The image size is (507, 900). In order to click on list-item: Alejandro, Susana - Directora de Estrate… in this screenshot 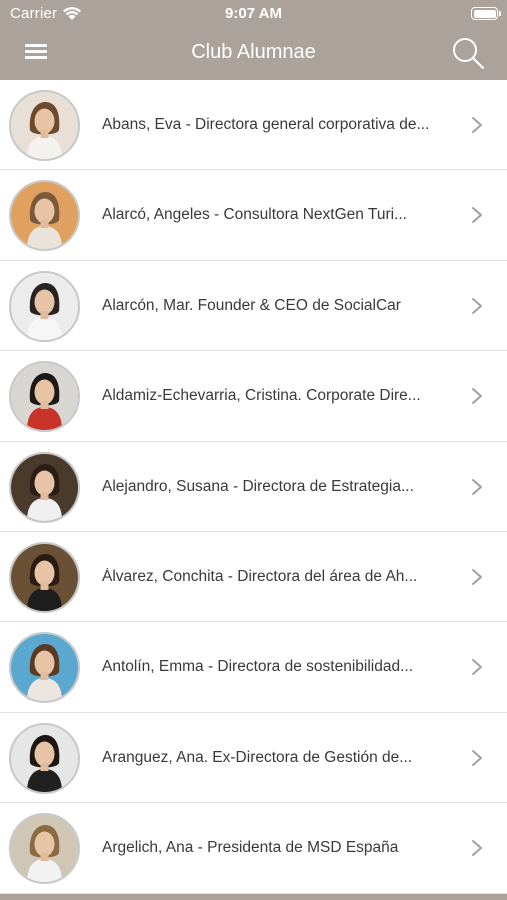, I will do `click(253, 487)`.